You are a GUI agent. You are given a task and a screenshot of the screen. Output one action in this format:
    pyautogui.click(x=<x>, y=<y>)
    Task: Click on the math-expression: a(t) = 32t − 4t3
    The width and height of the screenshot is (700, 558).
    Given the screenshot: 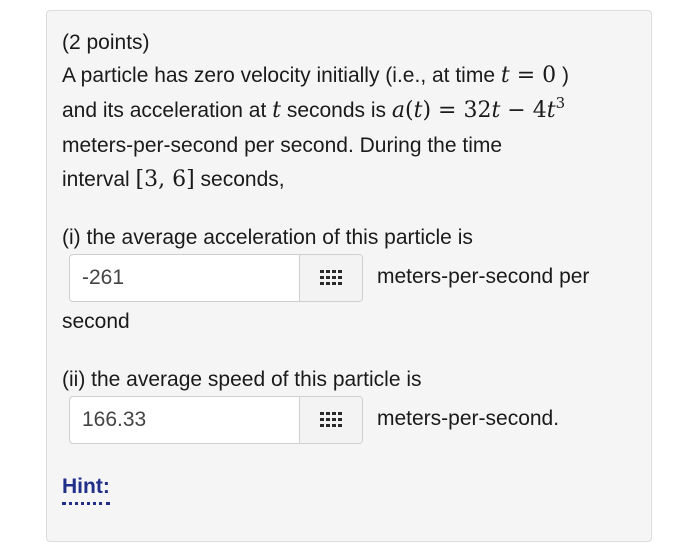 What is the action you would take?
    pyautogui.click(x=478, y=109)
    